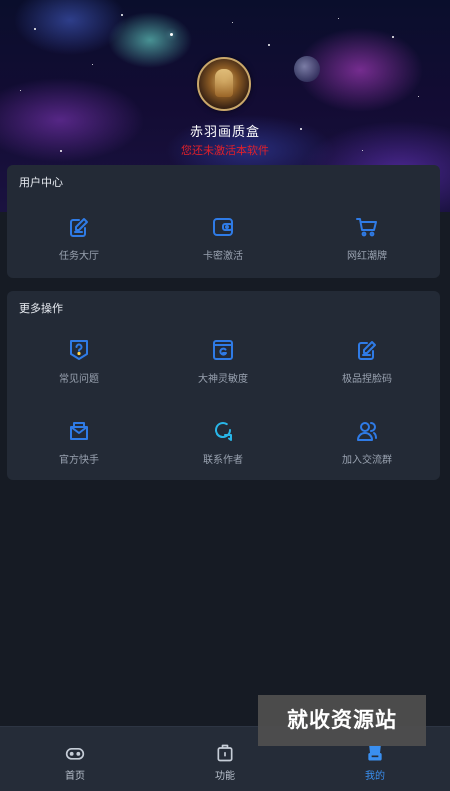 The width and height of the screenshot is (450, 791). Describe the element at coordinates (75, 776) in the screenshot. I see `nav-home-label: 首页` at that location.